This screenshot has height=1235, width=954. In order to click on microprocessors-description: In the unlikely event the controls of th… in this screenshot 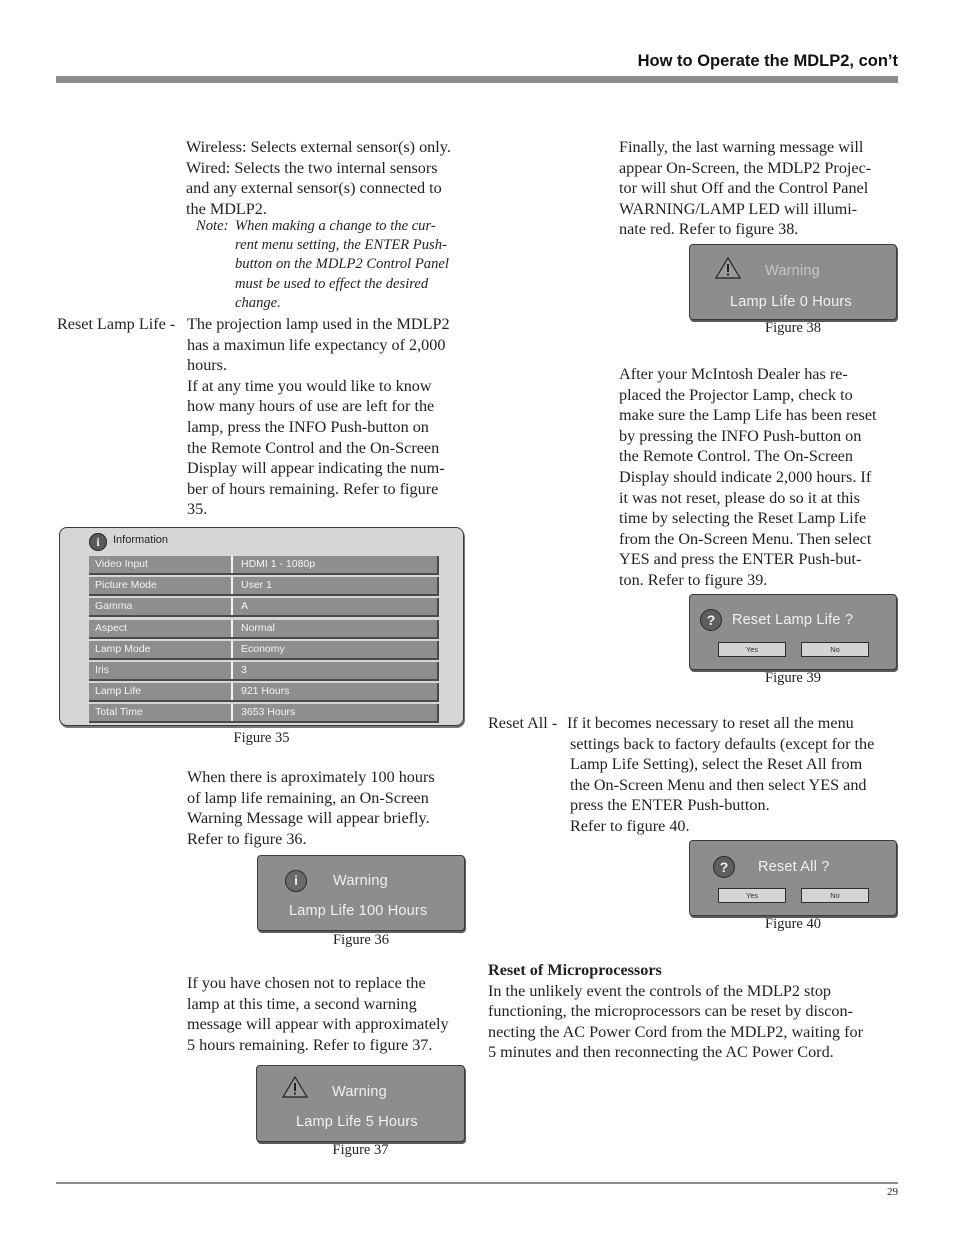, I will do `click(698, 1022)`.